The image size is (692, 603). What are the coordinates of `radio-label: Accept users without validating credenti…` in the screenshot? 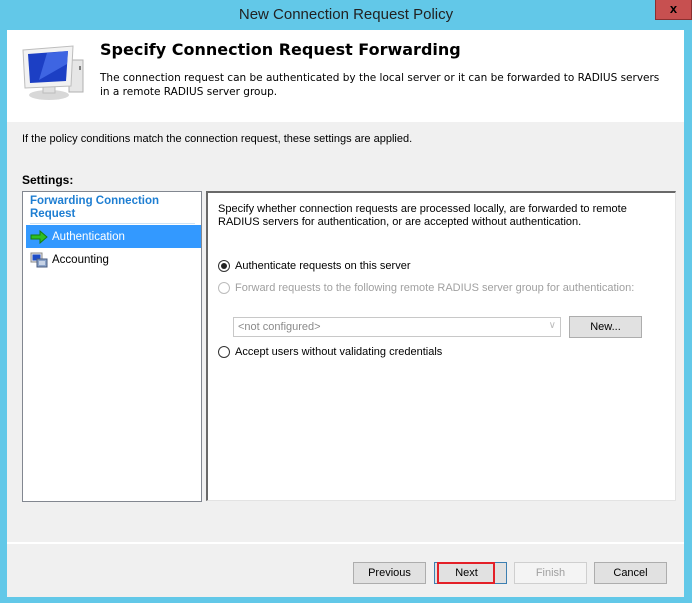 It's located at (339, 352).